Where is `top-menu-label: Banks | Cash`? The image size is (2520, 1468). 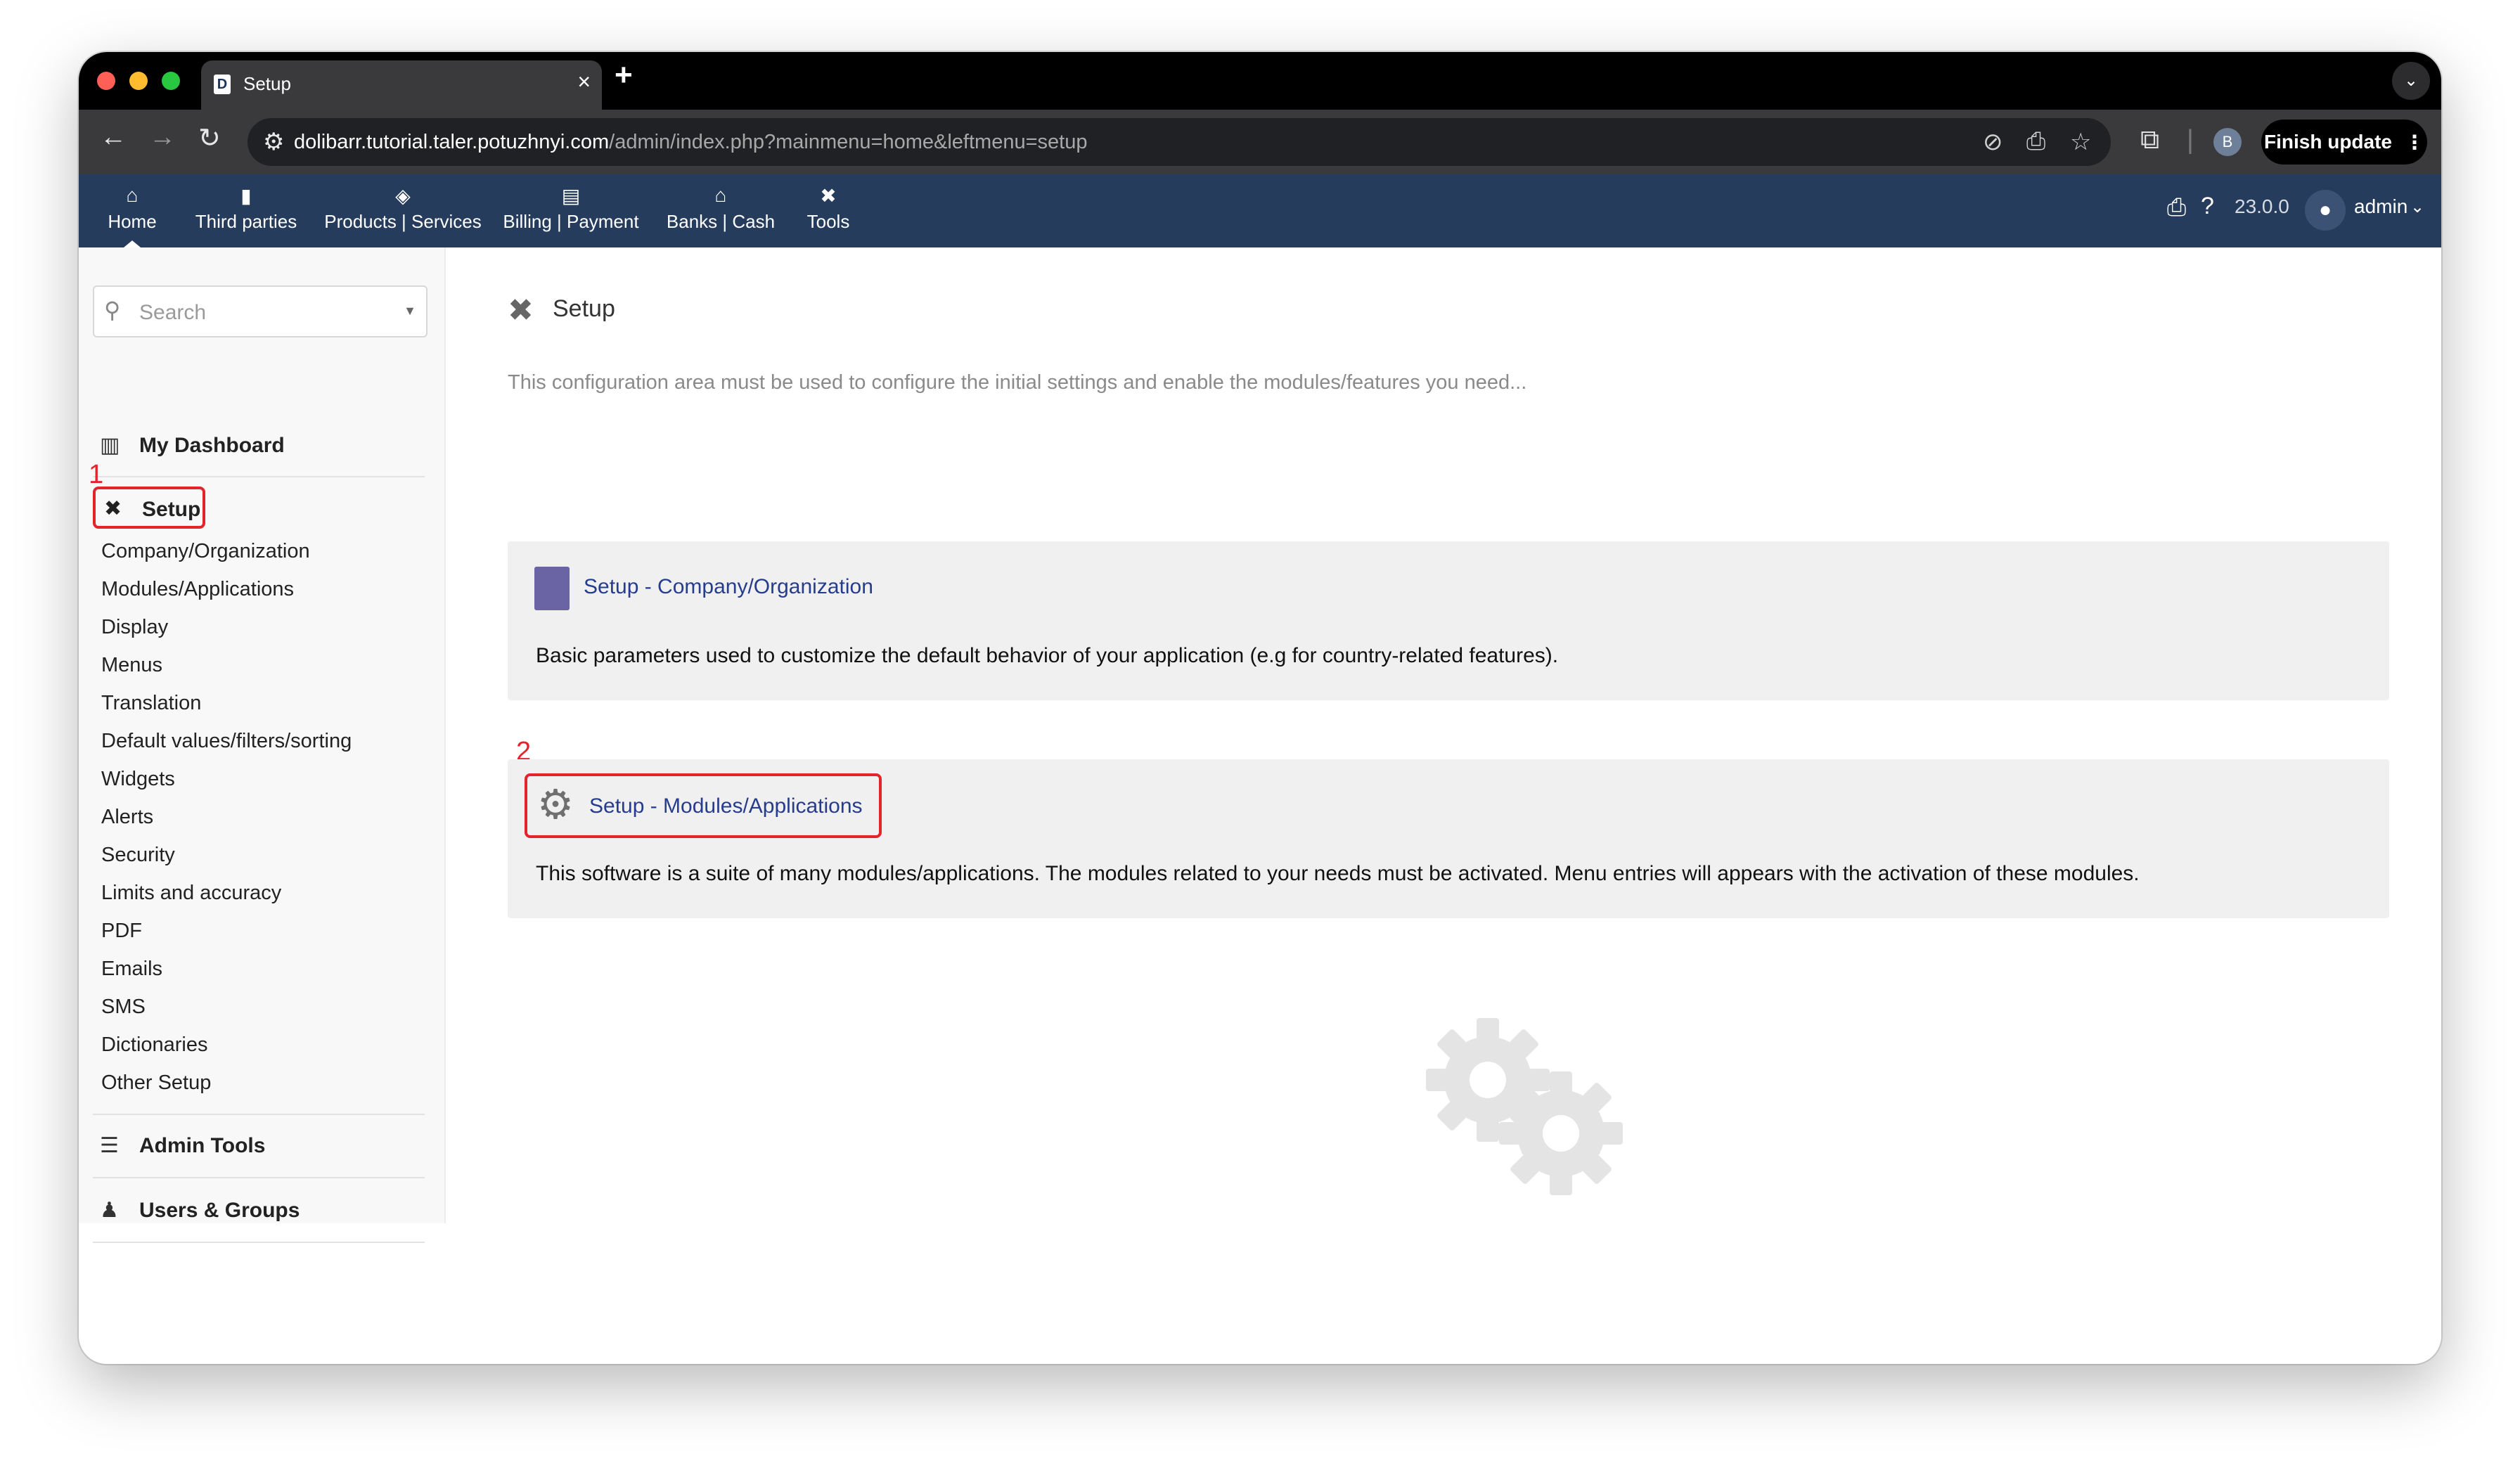
top-menu-label: Banks | Cash is located at coordinates (721, 221).